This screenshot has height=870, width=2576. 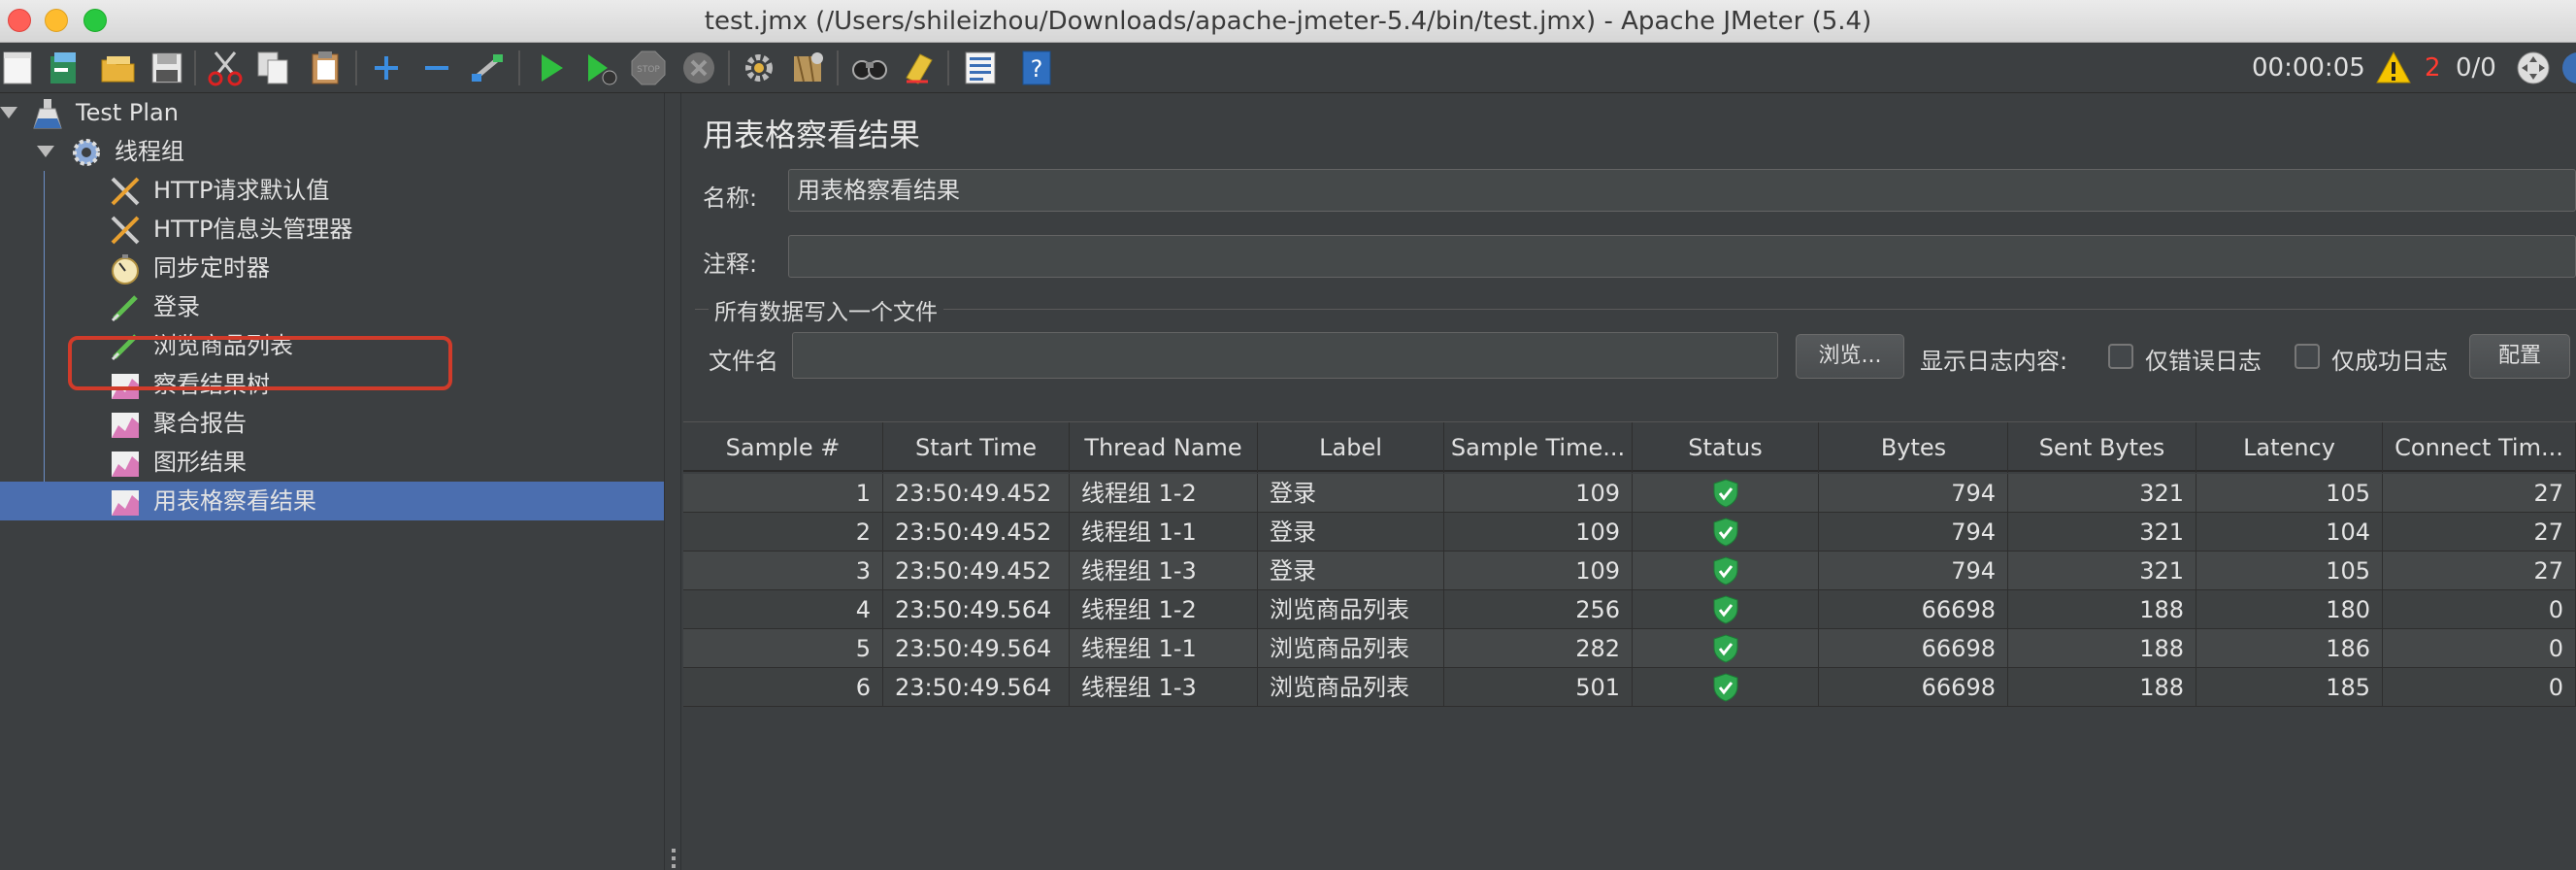 I want to click on toggle-icon, so click(x=487, y=68).